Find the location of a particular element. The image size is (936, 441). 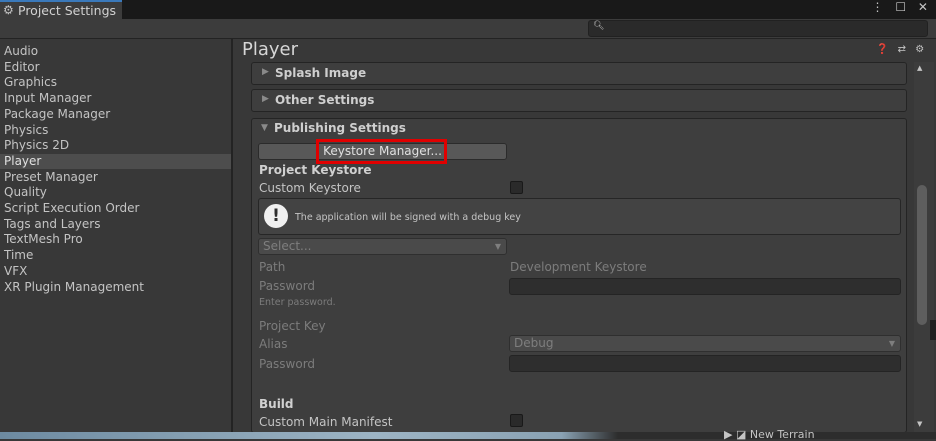

path-label: Path is located at coordinates (272, 267).